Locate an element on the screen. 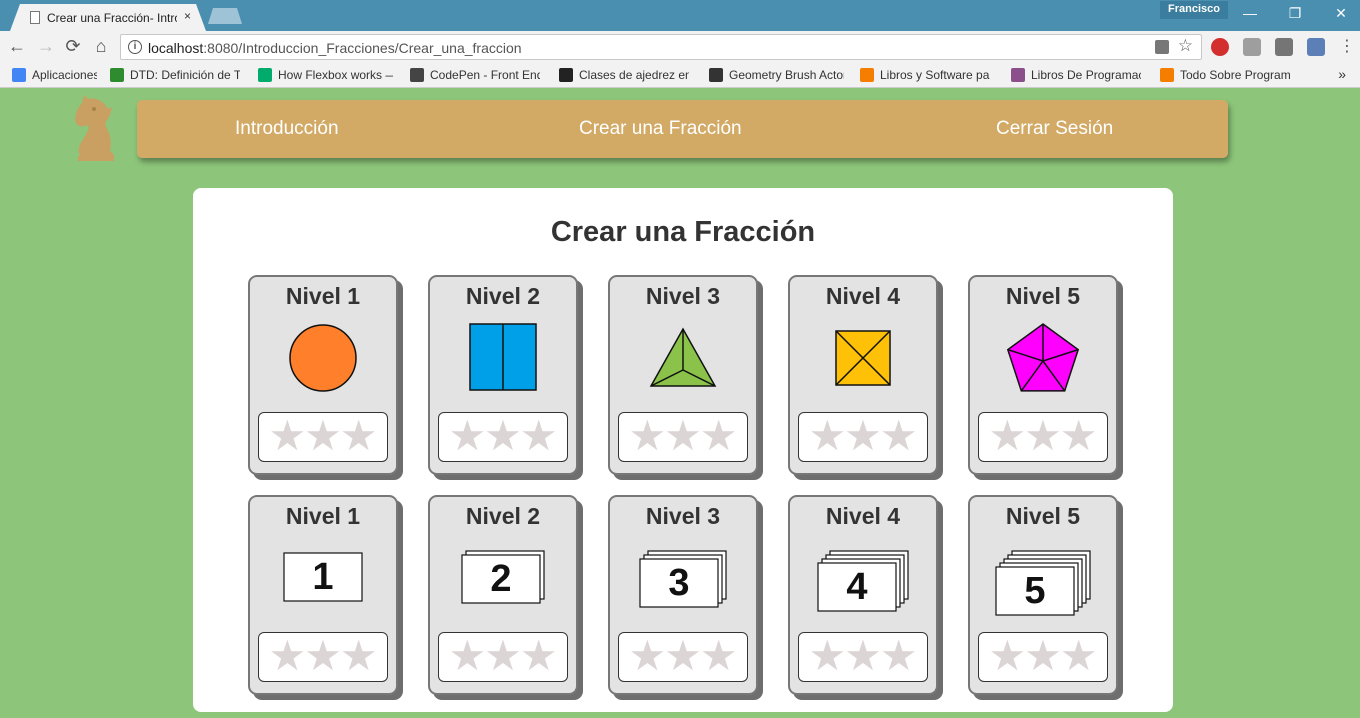 Image resolution: width=1360 pixels, height=718 pixels. adblock-icon is located at coordinates (1220, 47).